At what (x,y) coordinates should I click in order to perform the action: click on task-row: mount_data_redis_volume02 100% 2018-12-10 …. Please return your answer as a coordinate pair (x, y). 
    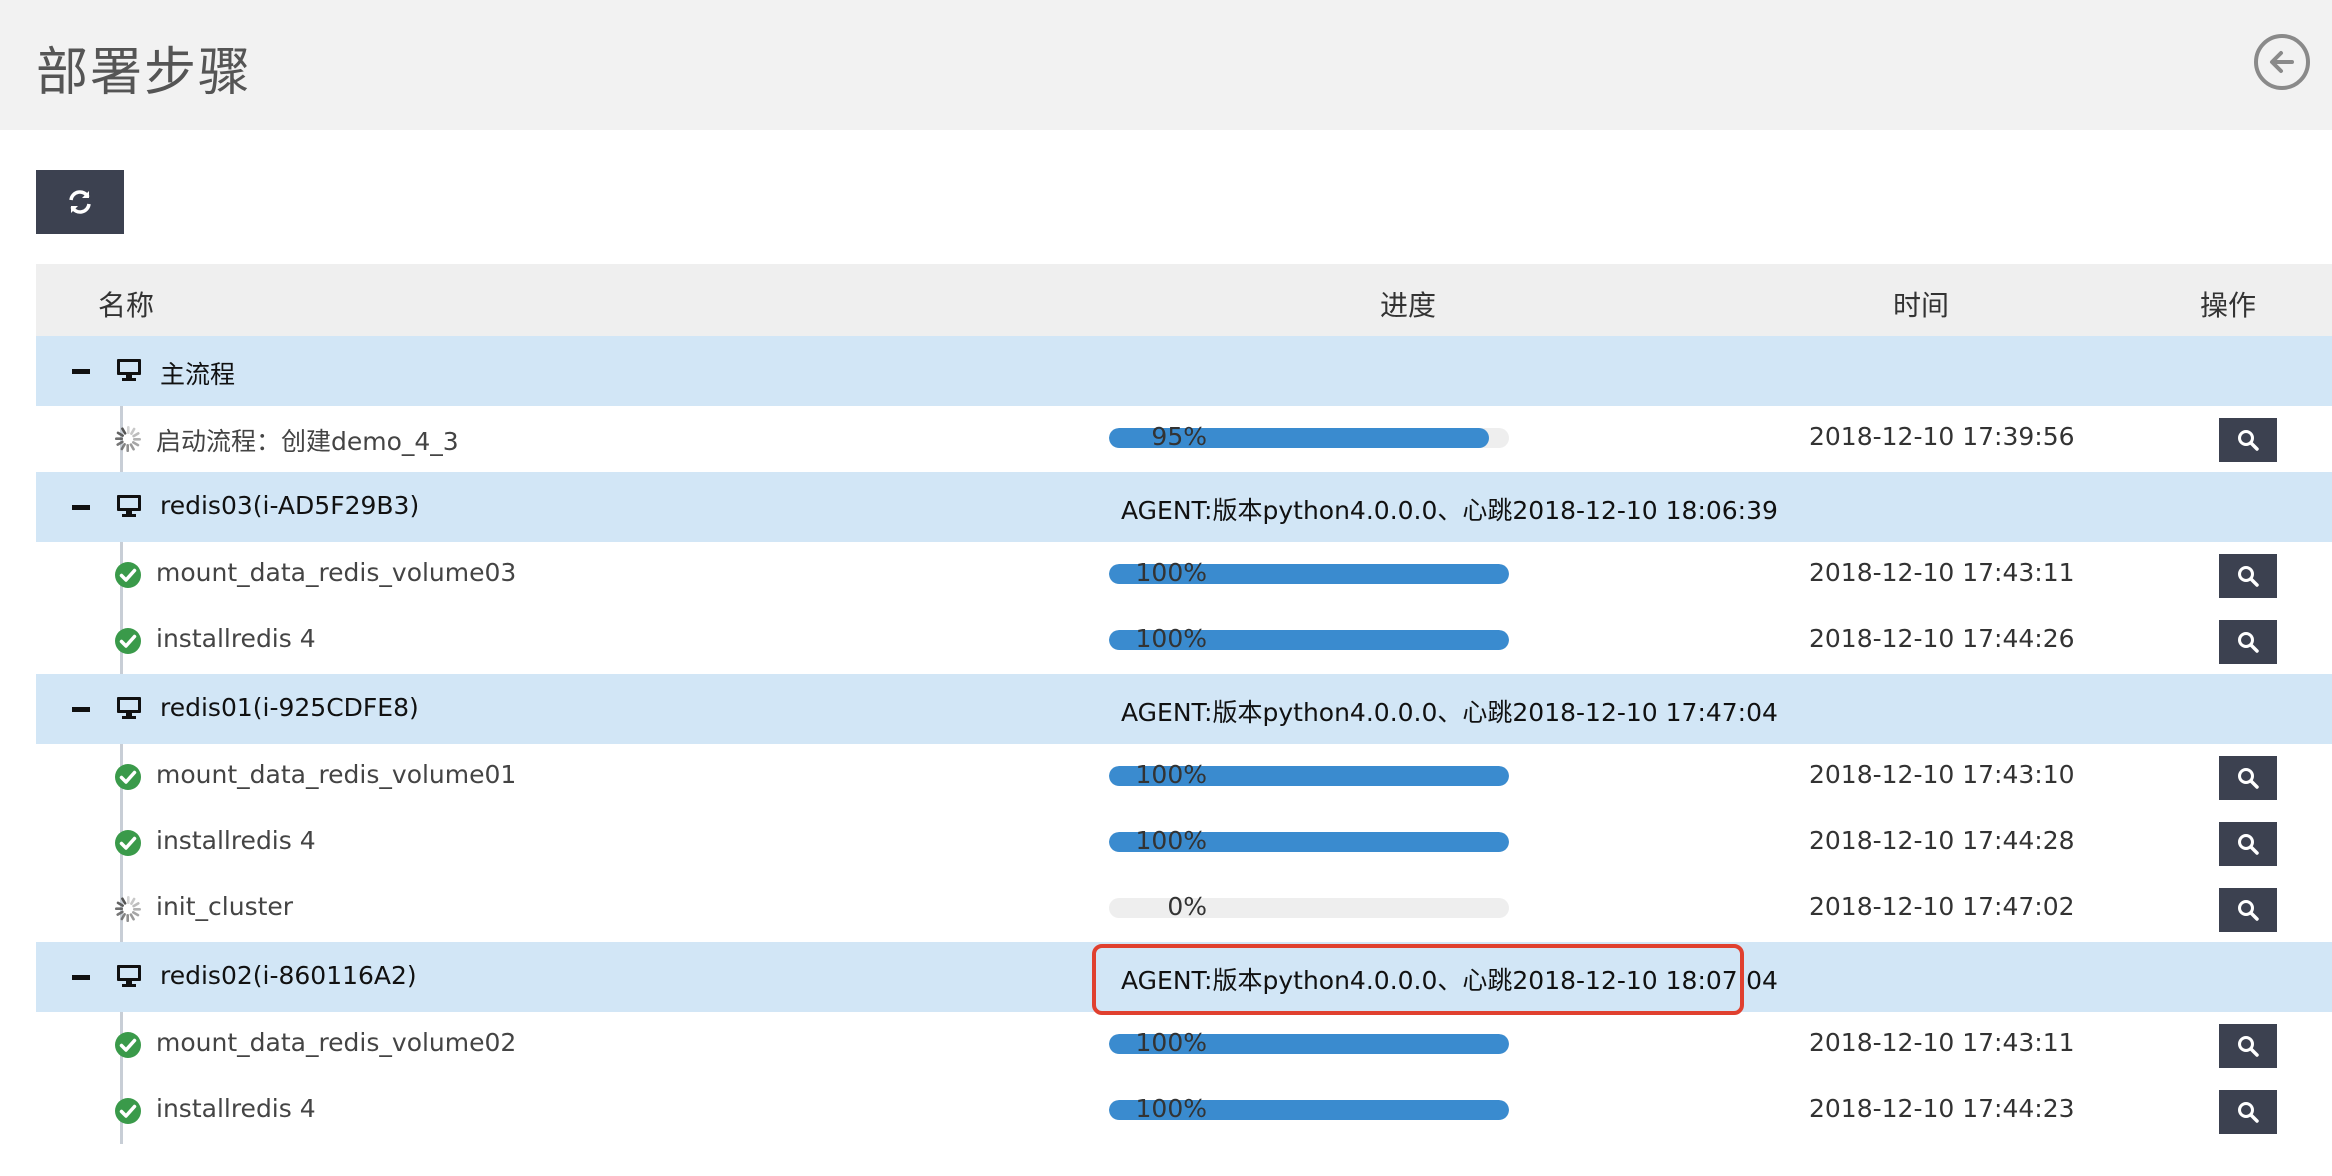
    Looking at the image, I should click on (1184, 1045).